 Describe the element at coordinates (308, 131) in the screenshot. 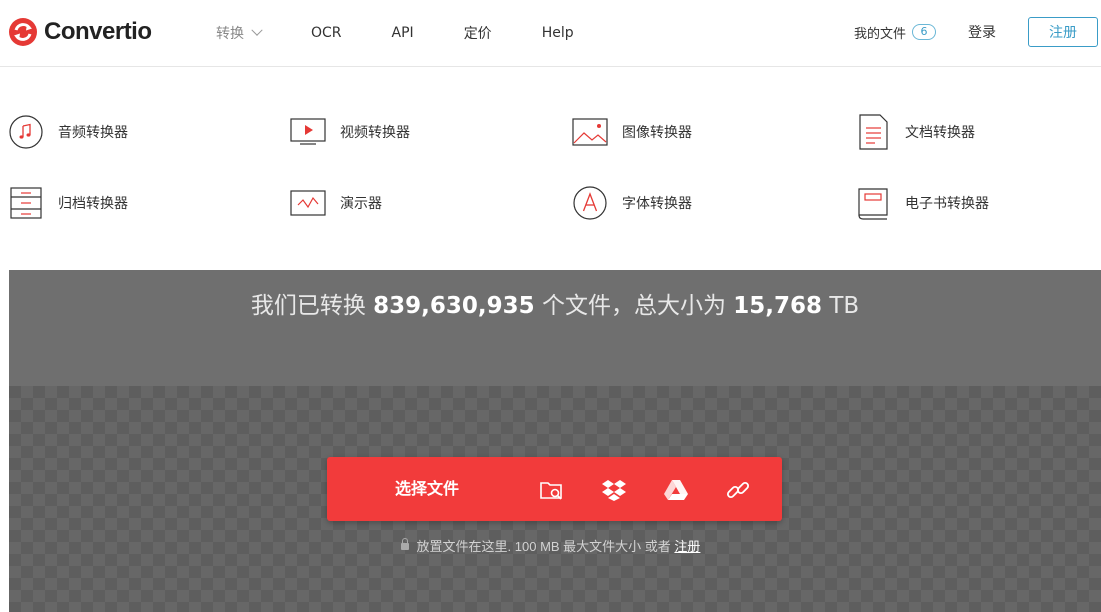

I see `video-play-icon` at that location.